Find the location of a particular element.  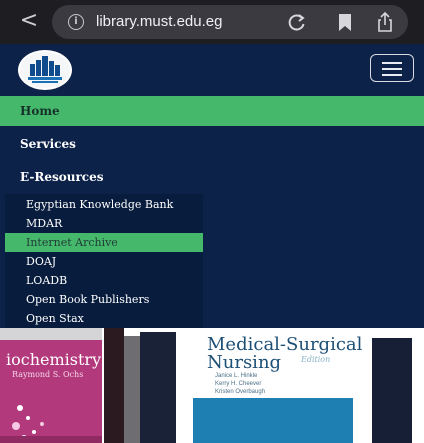

nav-item-e-resources: E-Resources is located at coordinates (212, 177).